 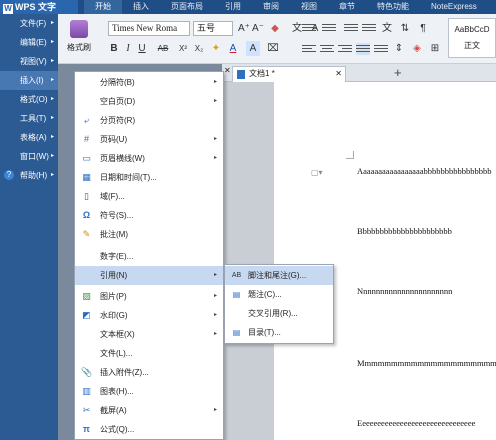 I want to click on menu-table: 表格(A) ▸, so click(x=29, y=137).